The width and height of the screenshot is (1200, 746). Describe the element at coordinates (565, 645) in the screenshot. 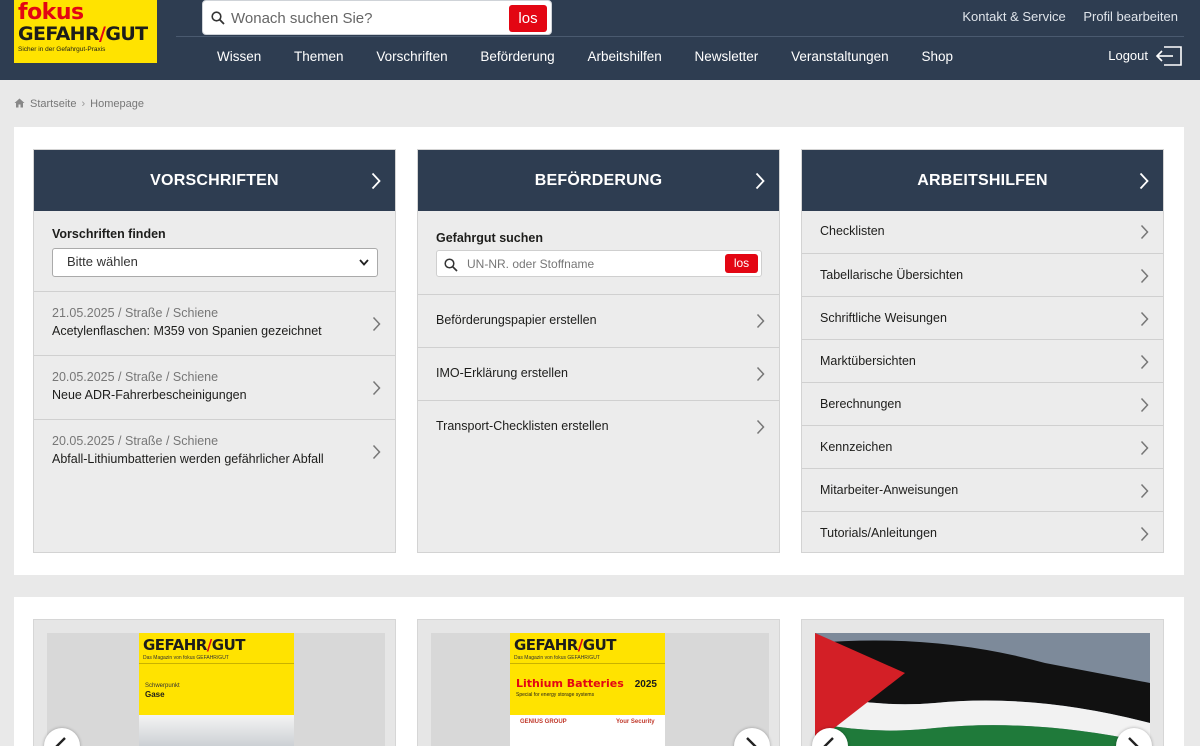

I see `magazine-title: GEFAHR/GUT` at that location.